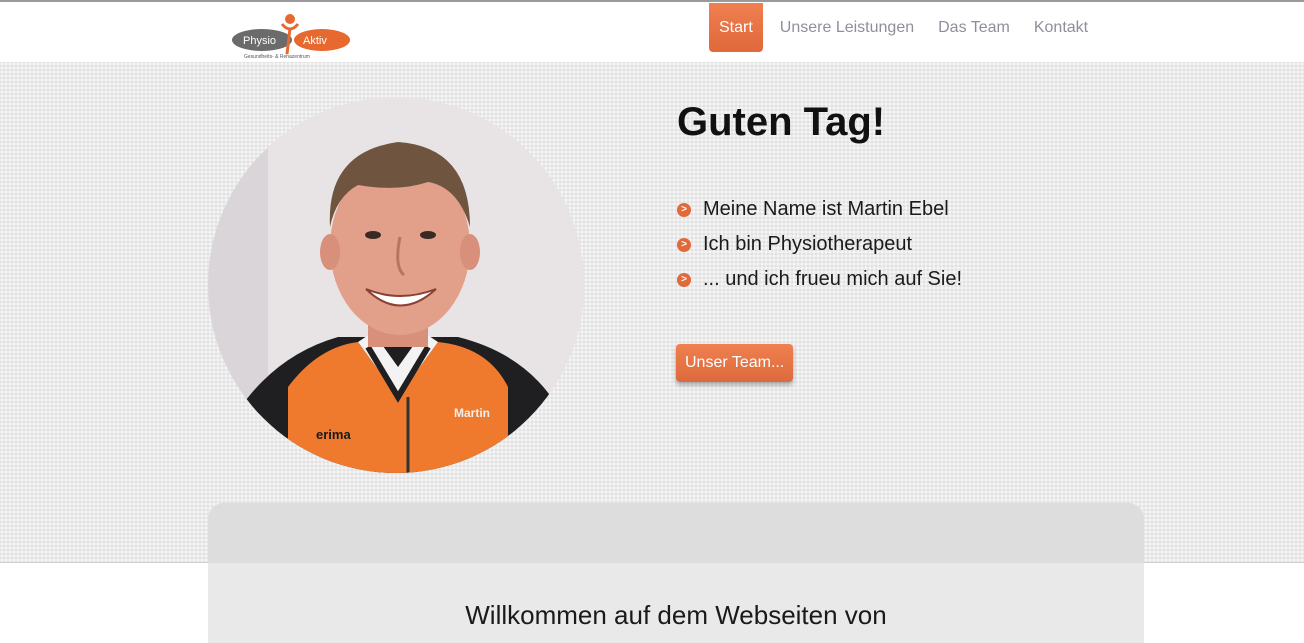 The width and height of the screenshot is (1304, 643). I want to click on bullet-text: ... und ich frueu mich auf Sie!, so click(833, 279).